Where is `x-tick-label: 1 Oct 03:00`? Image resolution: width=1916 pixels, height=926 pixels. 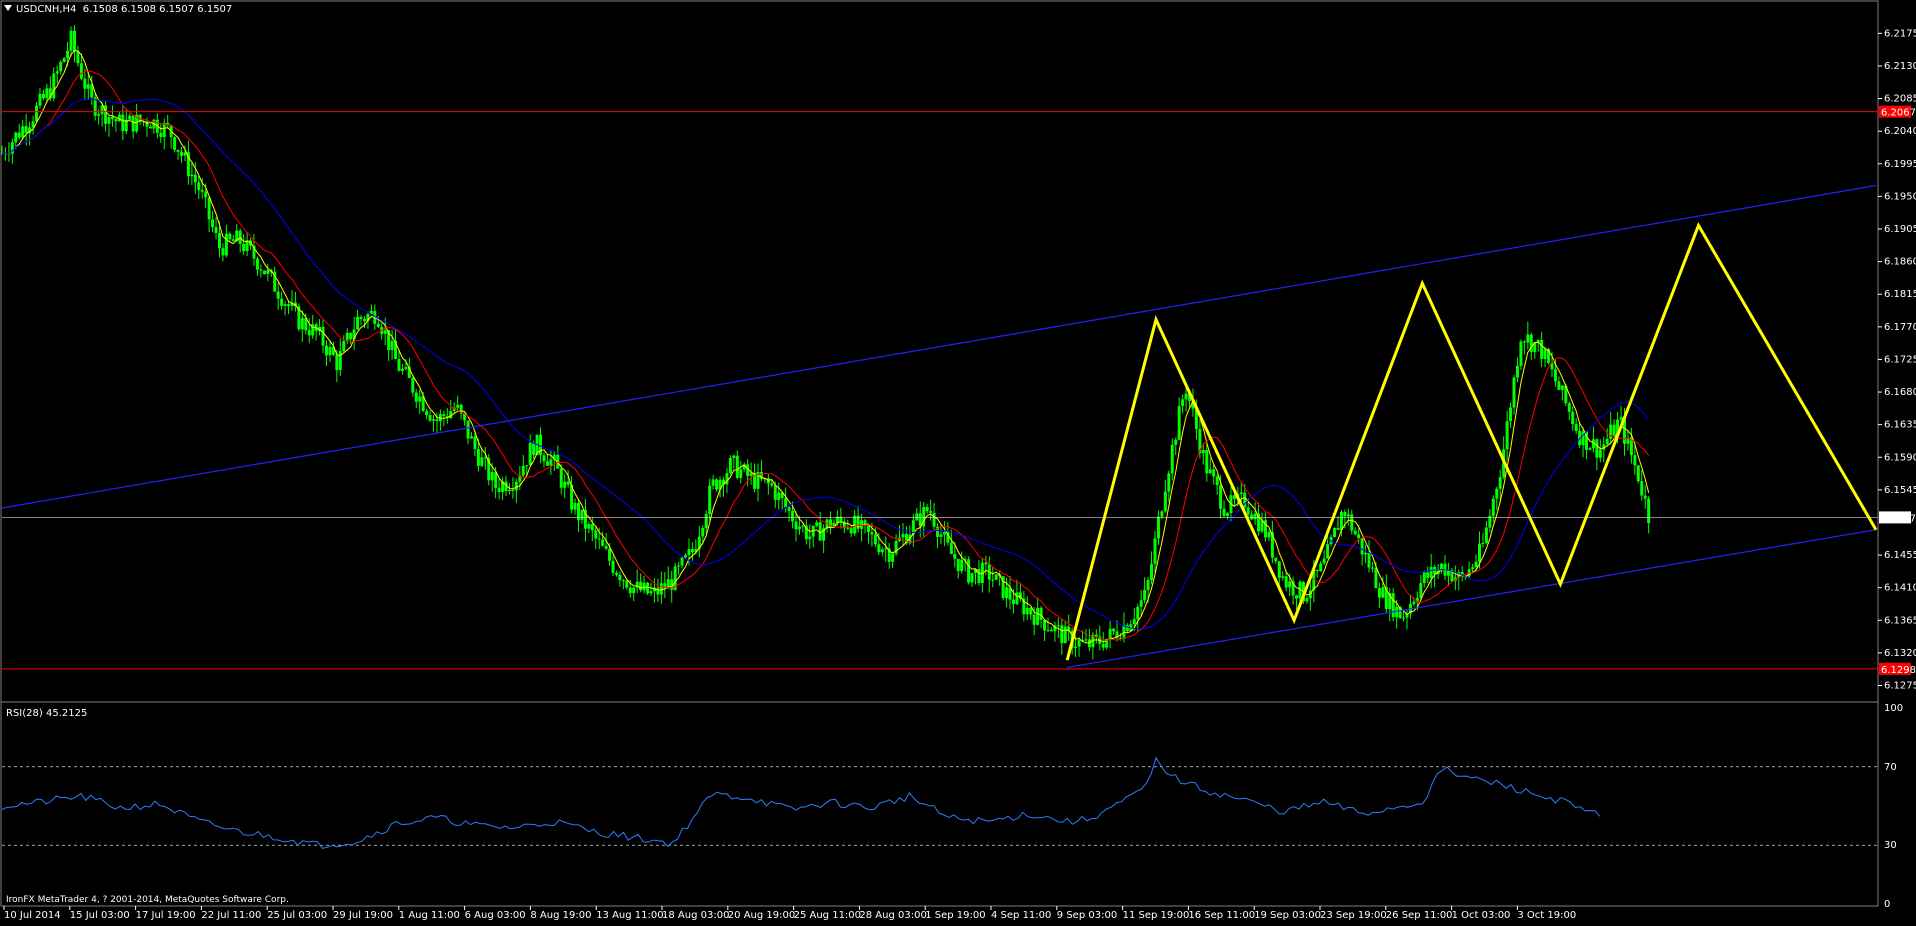 x-tick-label: 1 Oct 03:00 is located at coordinates (1481, 915).